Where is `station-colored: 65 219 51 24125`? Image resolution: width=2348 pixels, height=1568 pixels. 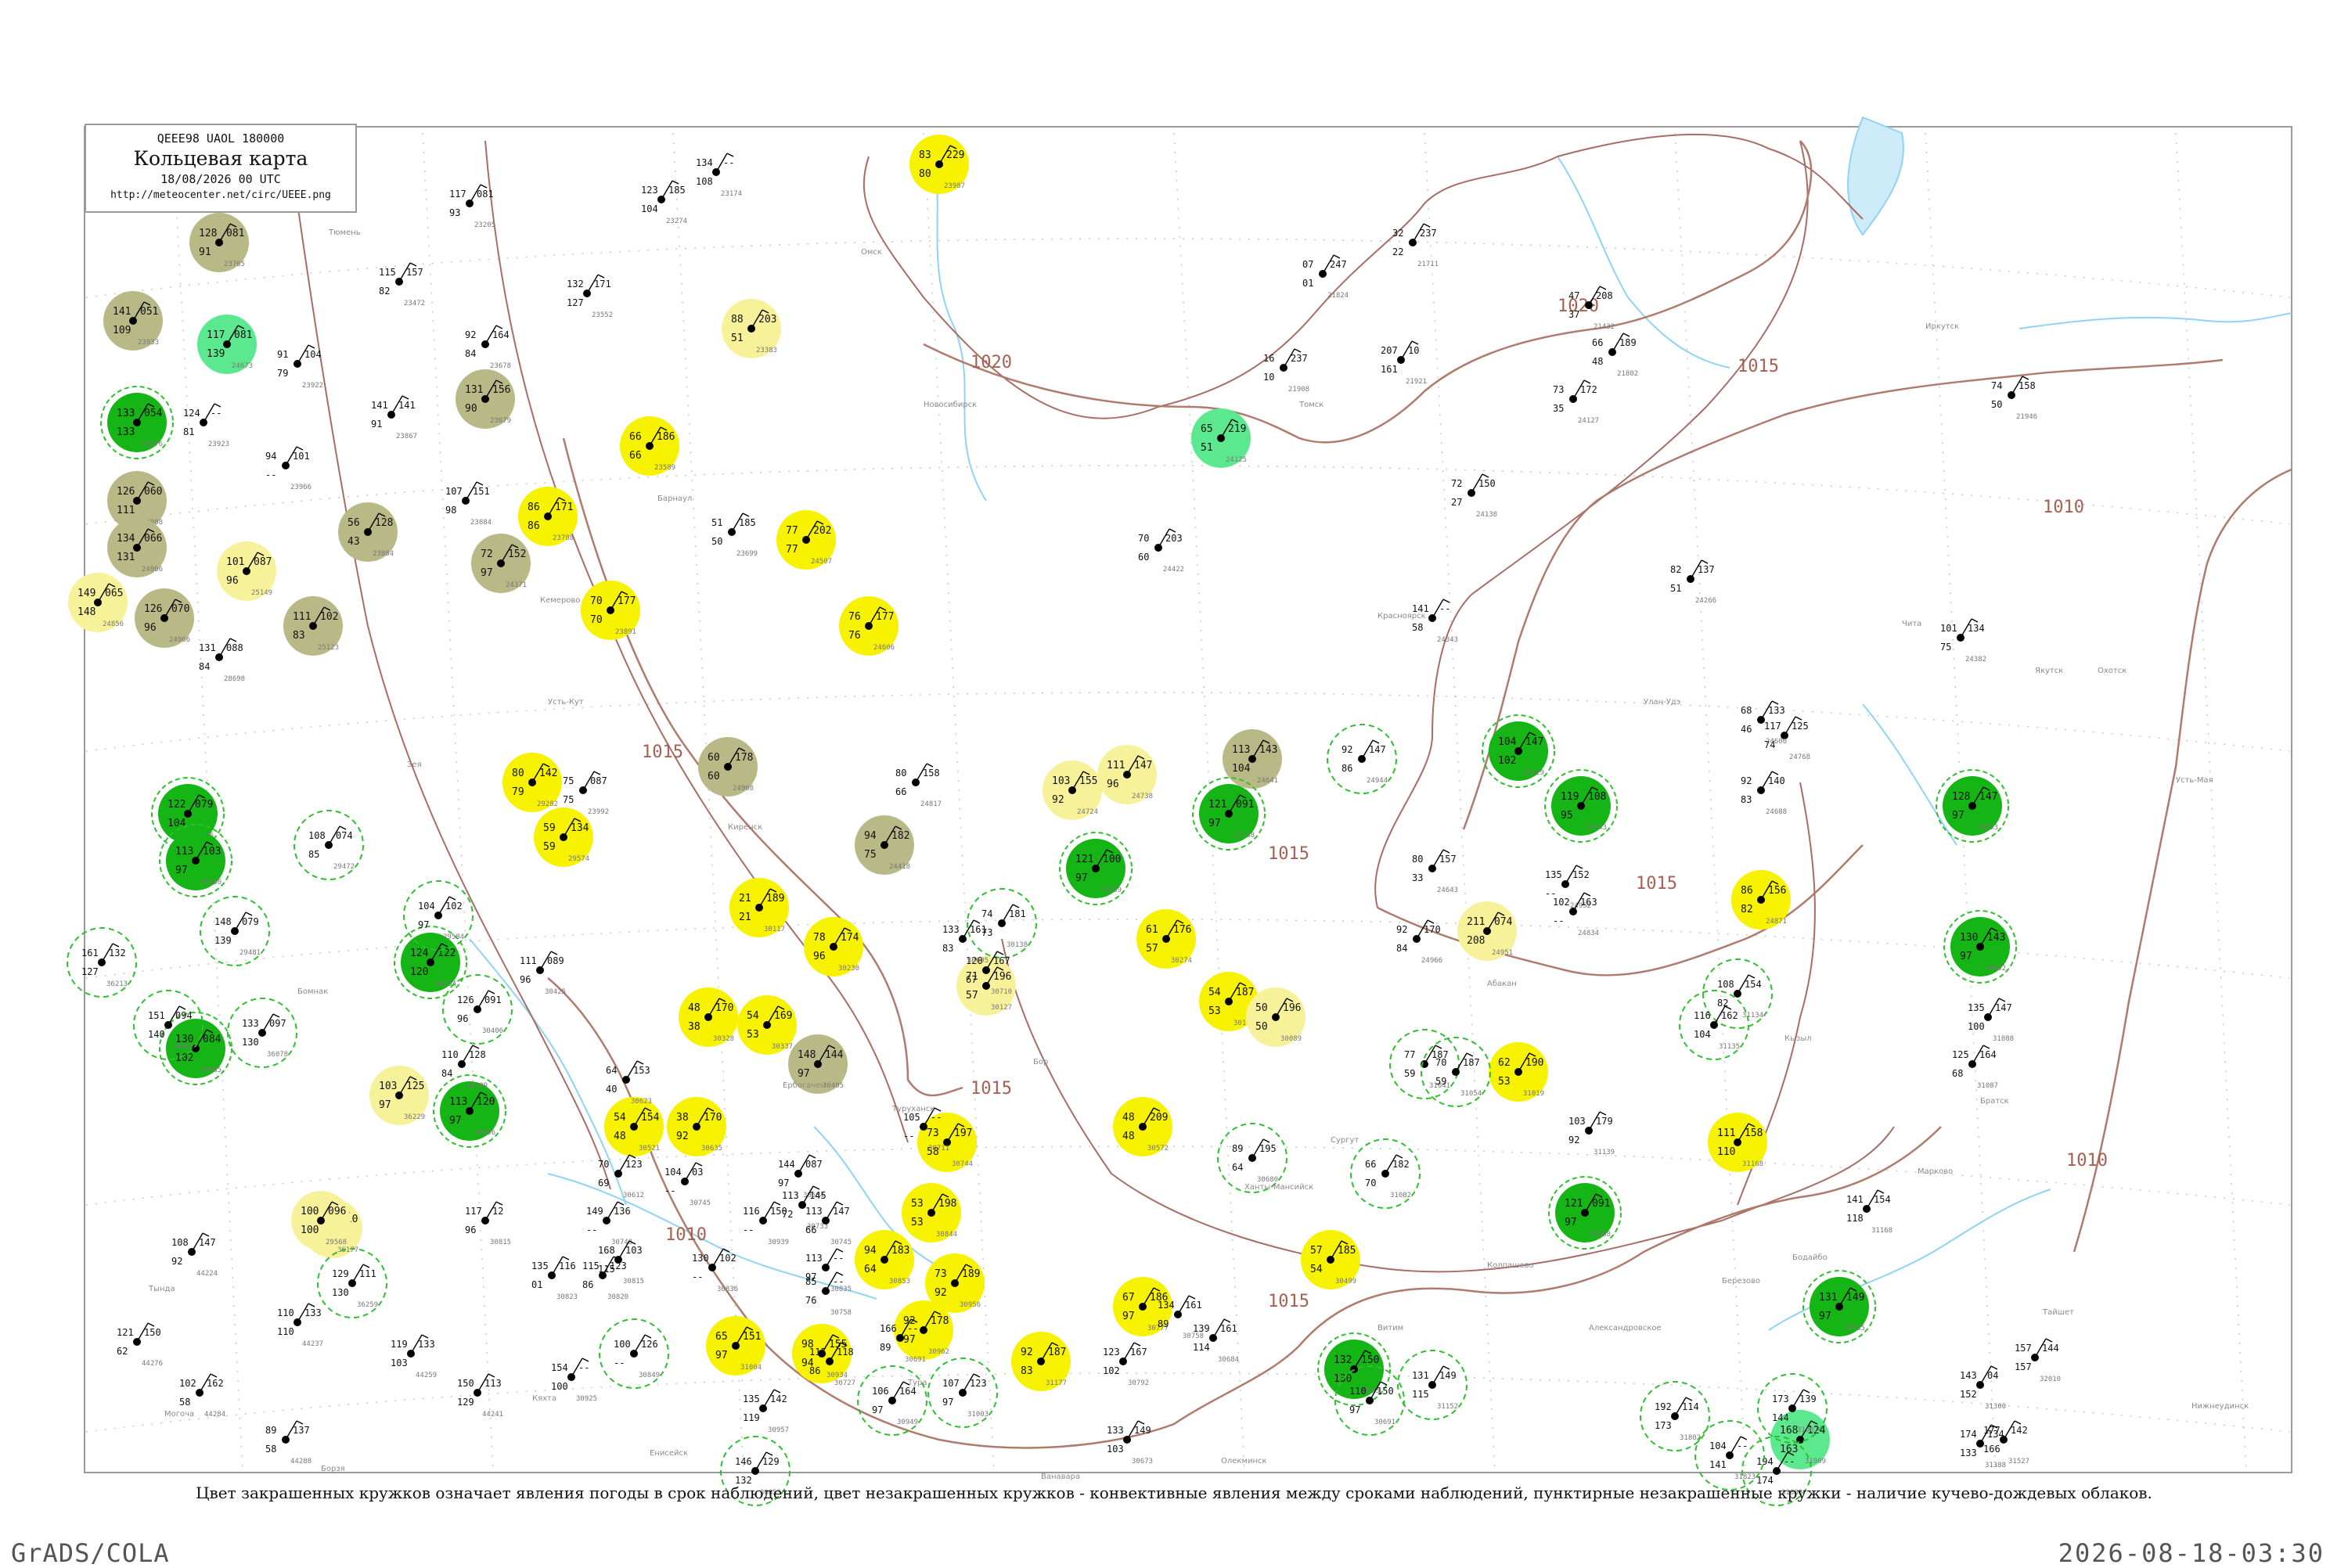 station-colored: 65 219 51 24125 is located at coordinates (1221, 438).